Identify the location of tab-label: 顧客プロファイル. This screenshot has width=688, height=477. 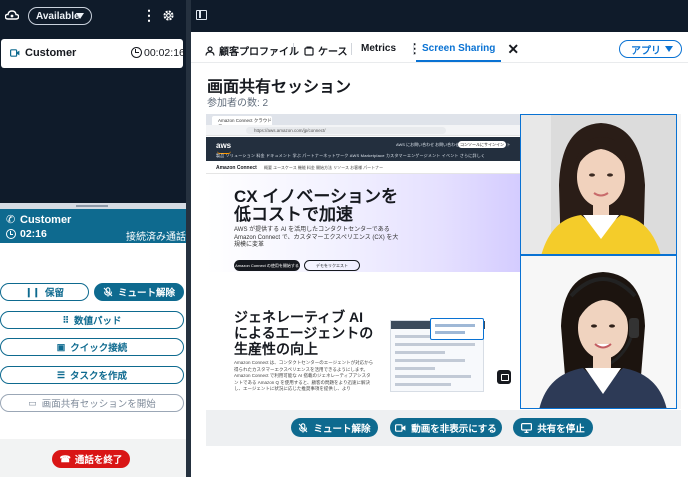
(259, 52).